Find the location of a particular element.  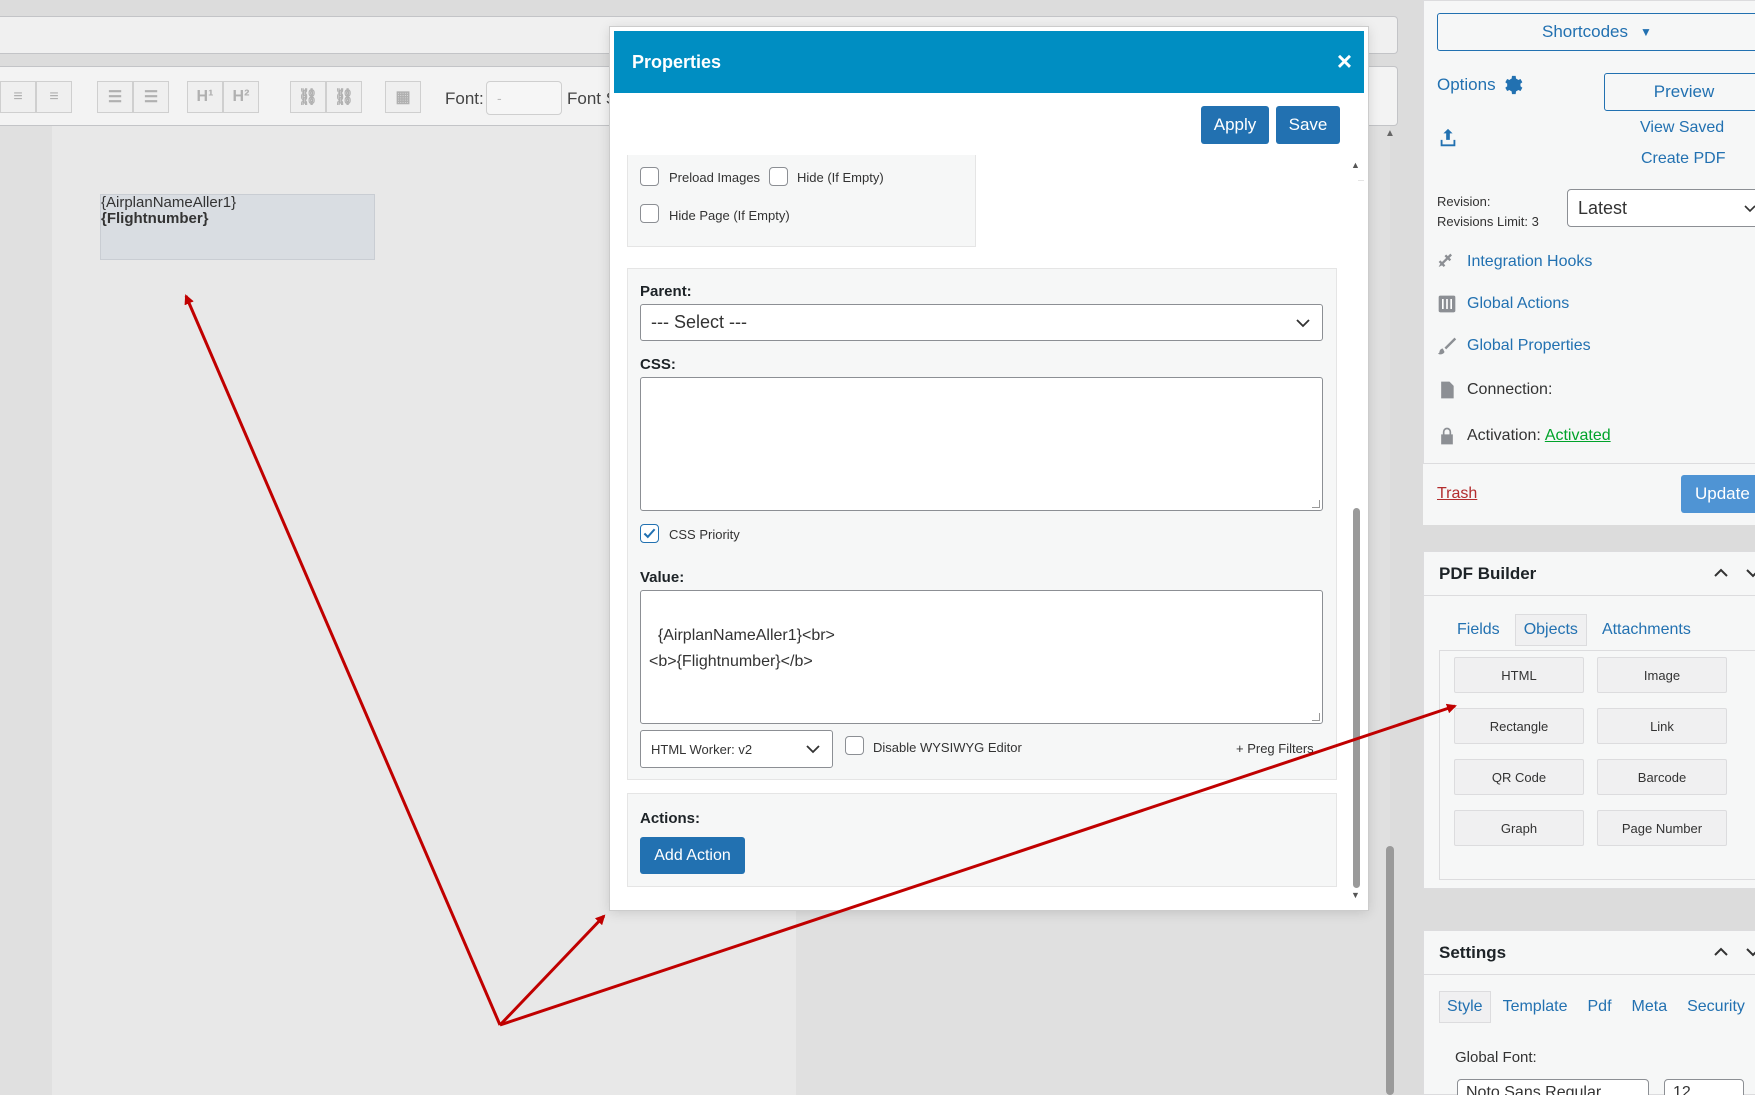

link-icon: ⛓ is located at coordinates (308, 97).